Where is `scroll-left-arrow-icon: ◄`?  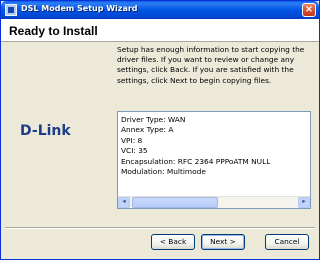 scroll-left-arrow-icon: ◄ is located at coordinates (124, 202).